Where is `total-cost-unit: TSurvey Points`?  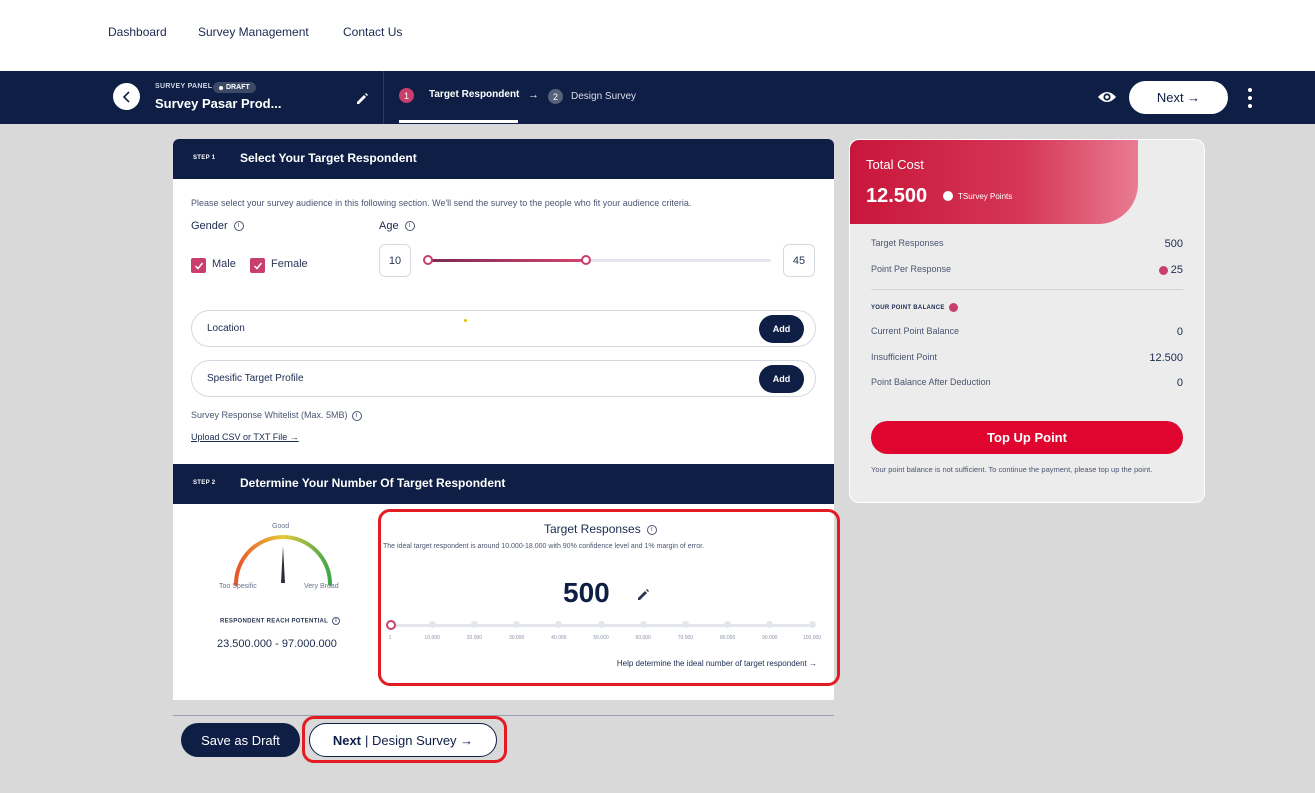 total-cost-unit: TSurvey Points is located at coordinates (977, 196).